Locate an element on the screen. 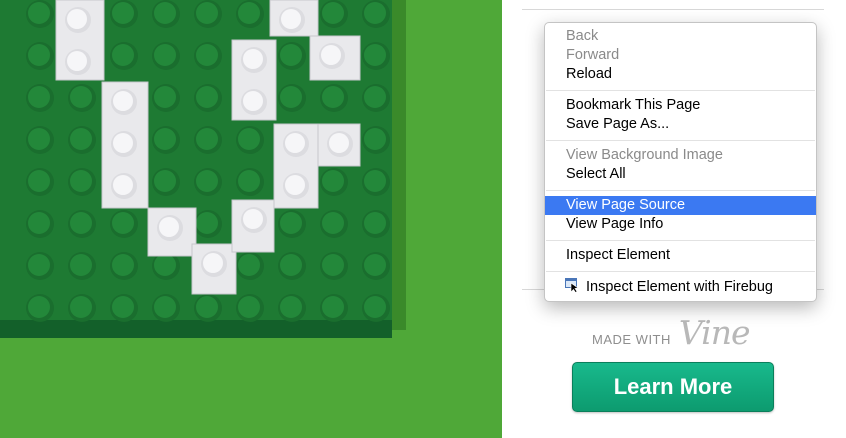  menu-item-select-all: Select All is located at coordinates (680, 174).